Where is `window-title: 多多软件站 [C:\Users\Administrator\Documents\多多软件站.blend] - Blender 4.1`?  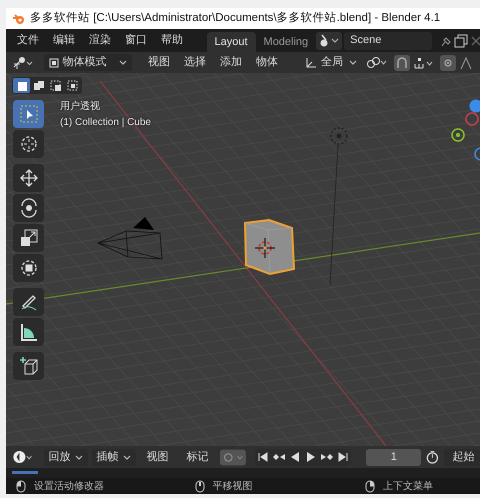 window-title: 多多软件站 [C:\Users\Administrator\Documents\多多软件站.blend] - Blender 4.1 is located at coordinates (235, 18).